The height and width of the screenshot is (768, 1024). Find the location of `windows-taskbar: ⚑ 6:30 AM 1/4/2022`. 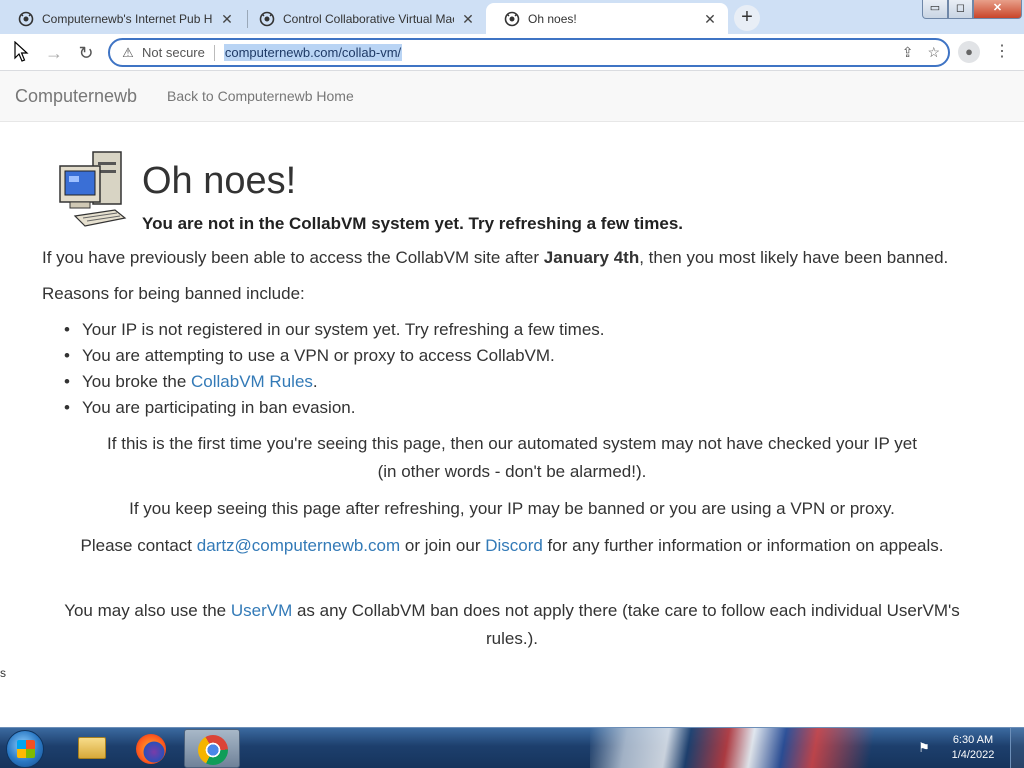

windows-taskbar: ⚑ 6:30 AM 1/4/2022 is located at coordinates (512, 747).